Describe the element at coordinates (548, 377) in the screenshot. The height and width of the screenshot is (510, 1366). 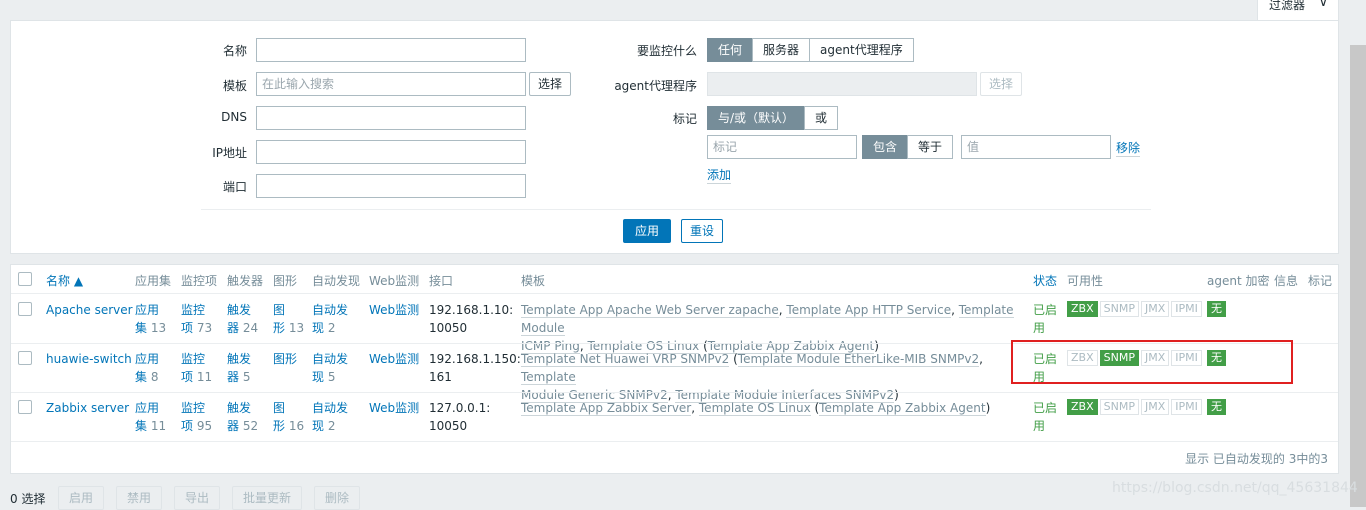
I see `template-link: Template` at that location.